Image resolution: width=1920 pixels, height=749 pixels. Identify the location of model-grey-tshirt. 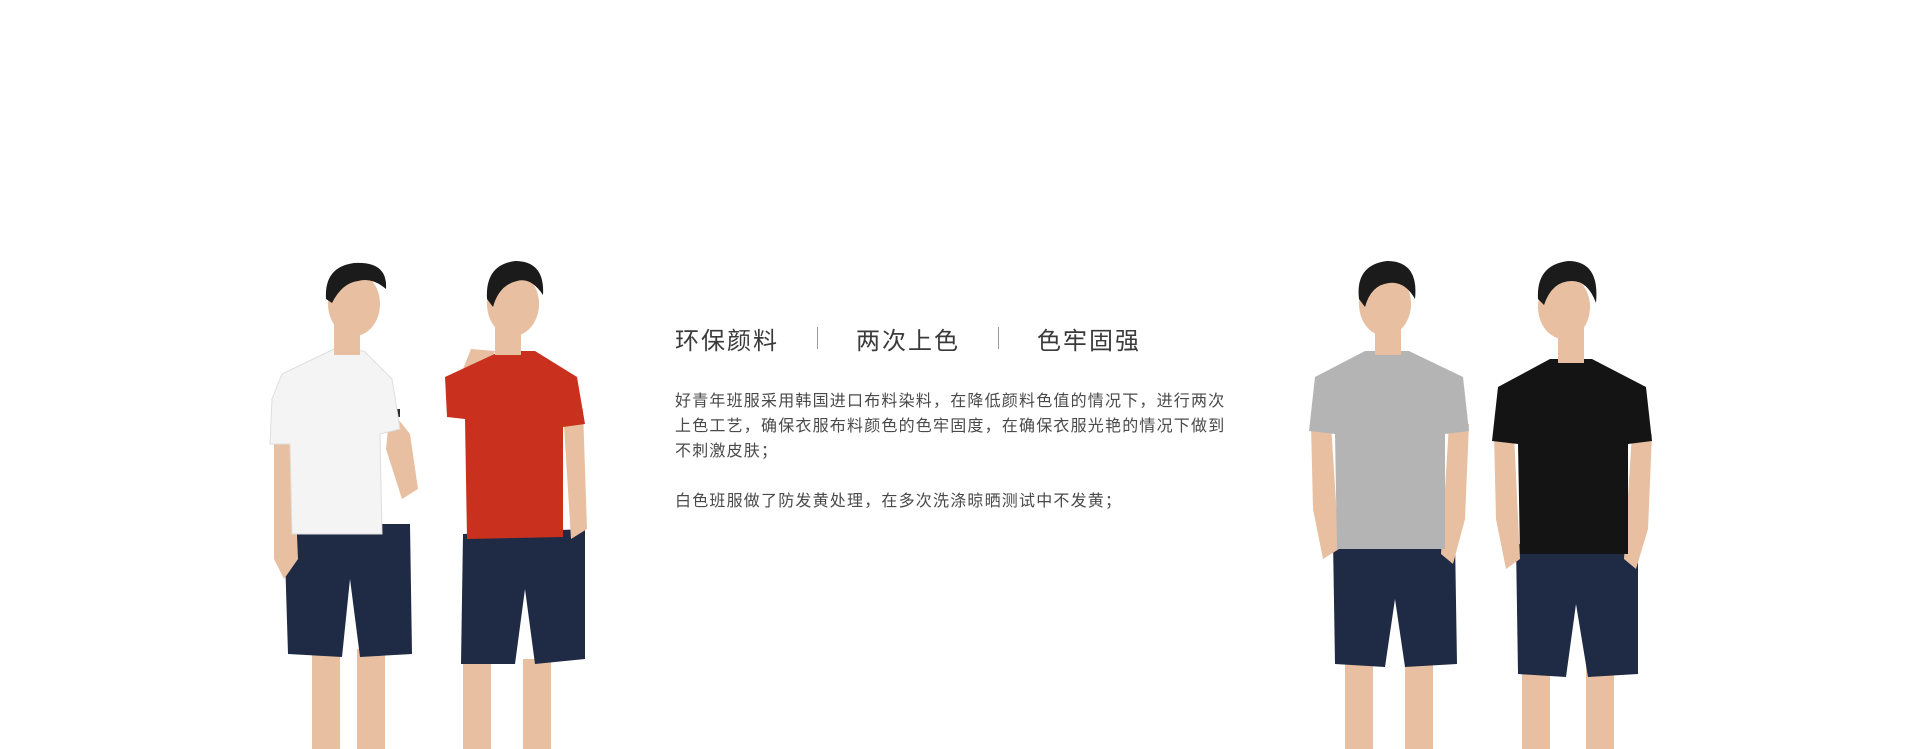
(1390, 504).